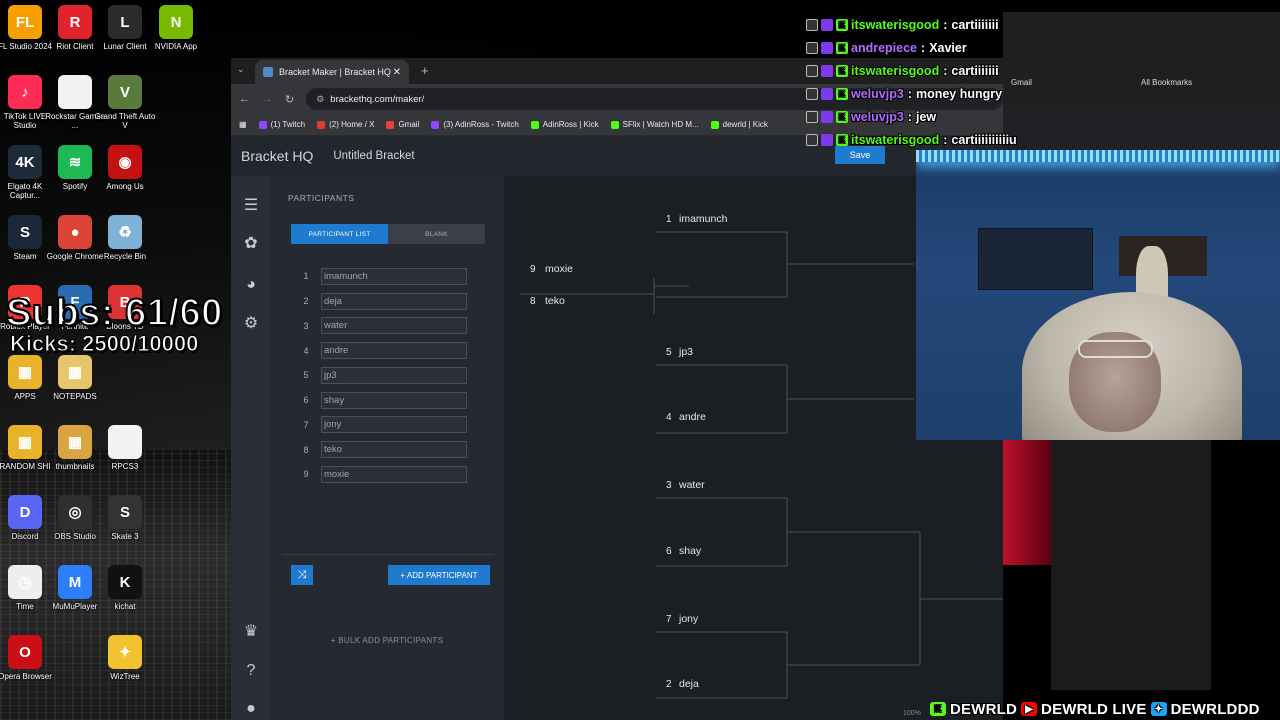 The height and width of the screenshot is (720, 1280). Describe the element at coordinates (289, 99) in the screenshot. I see `reload-icon: ↻` at that location.